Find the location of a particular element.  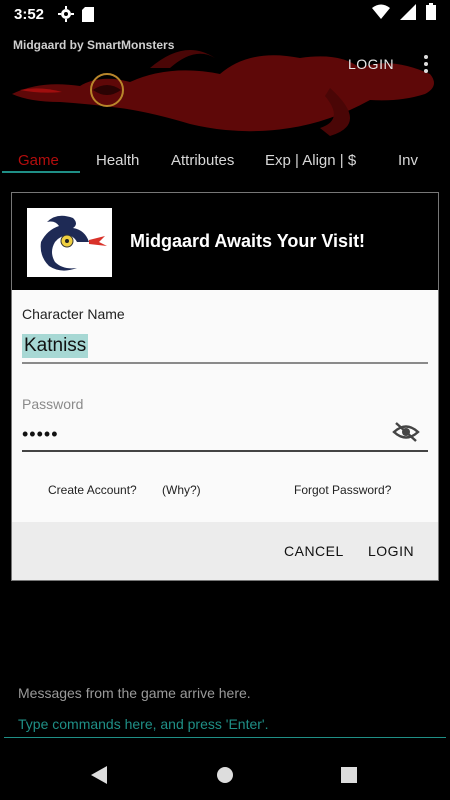

dragon-logo-icon is located at coordinates (69, 242).